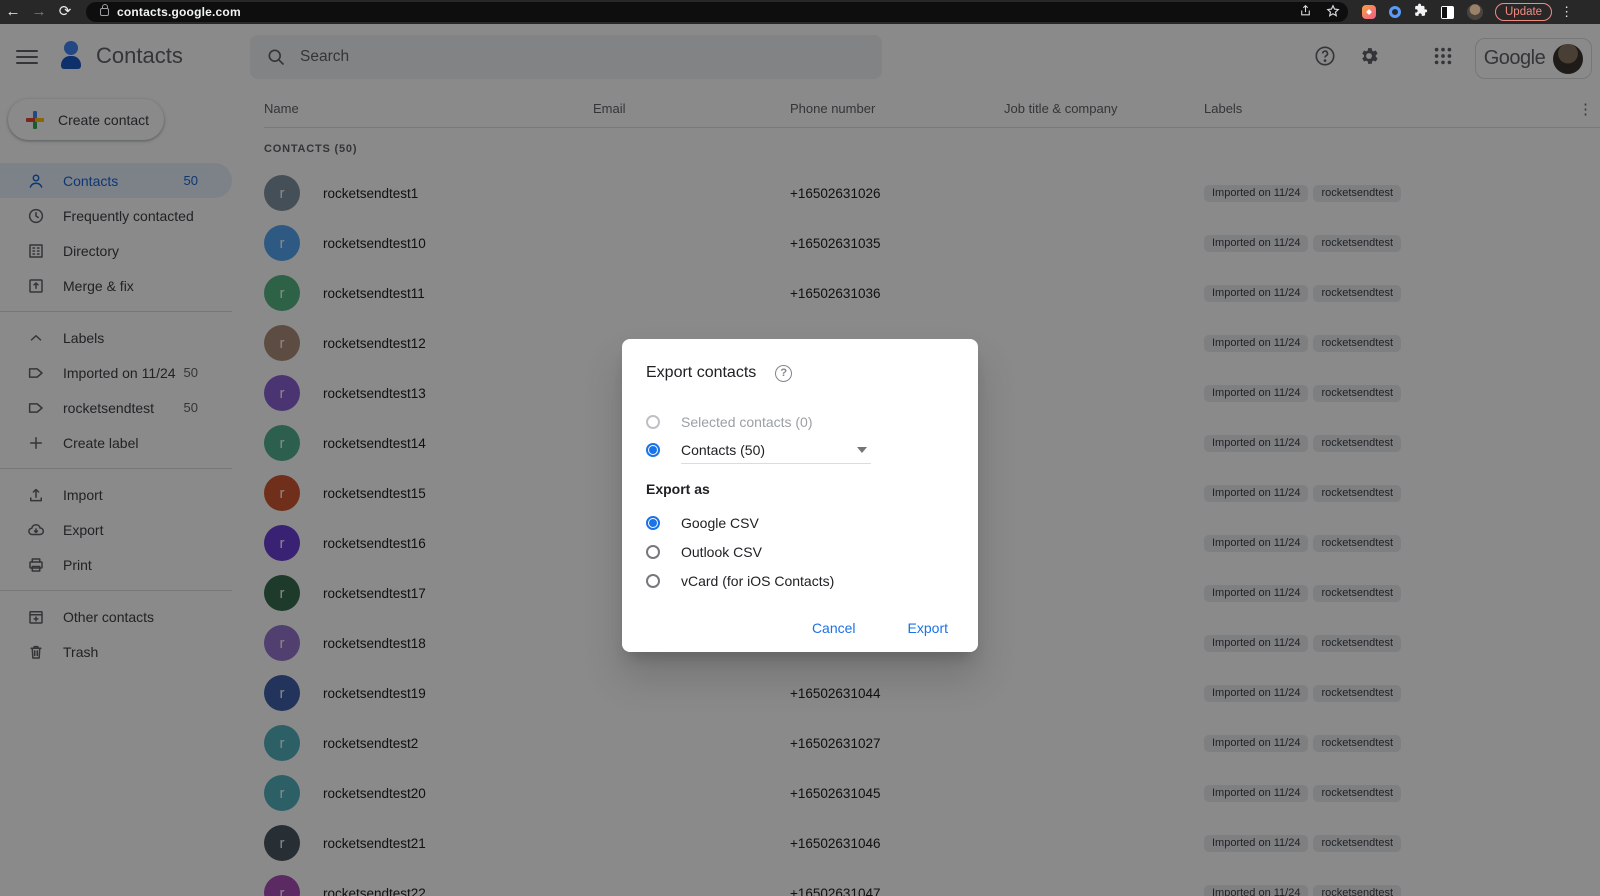  I want to click on url-text: contacts.google.com, so click(179, 12).